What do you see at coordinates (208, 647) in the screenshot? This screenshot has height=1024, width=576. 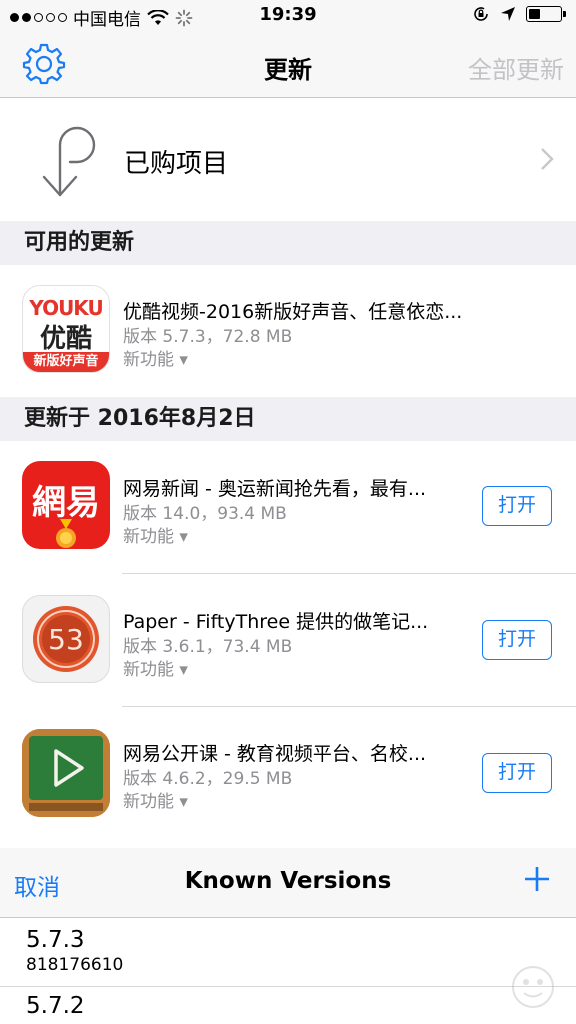 I see `app-version-size: 版本 3.6.1，73.4 MB` at bounding box center [208, 647].